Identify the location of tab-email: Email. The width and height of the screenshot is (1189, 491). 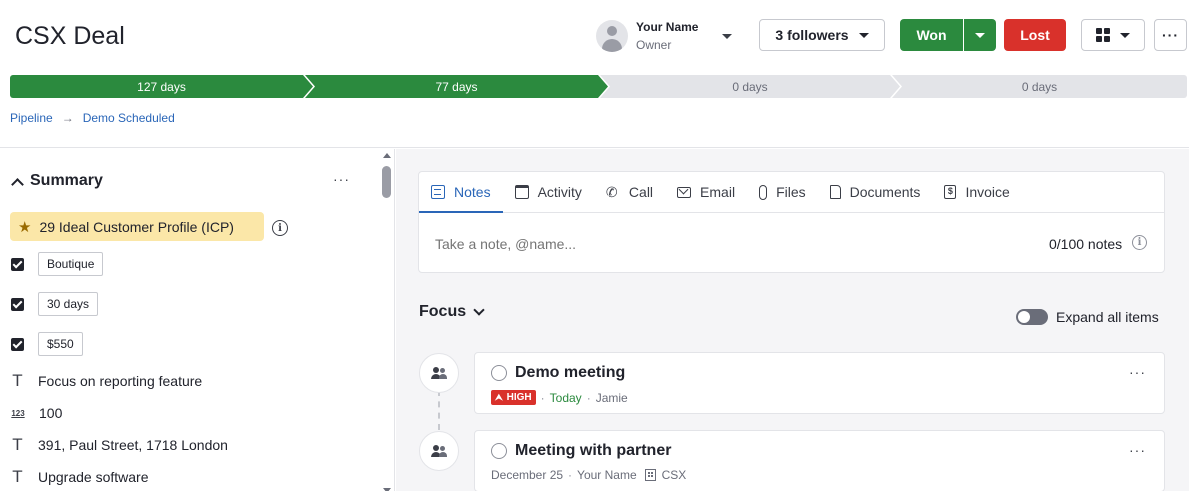
(706, 192).